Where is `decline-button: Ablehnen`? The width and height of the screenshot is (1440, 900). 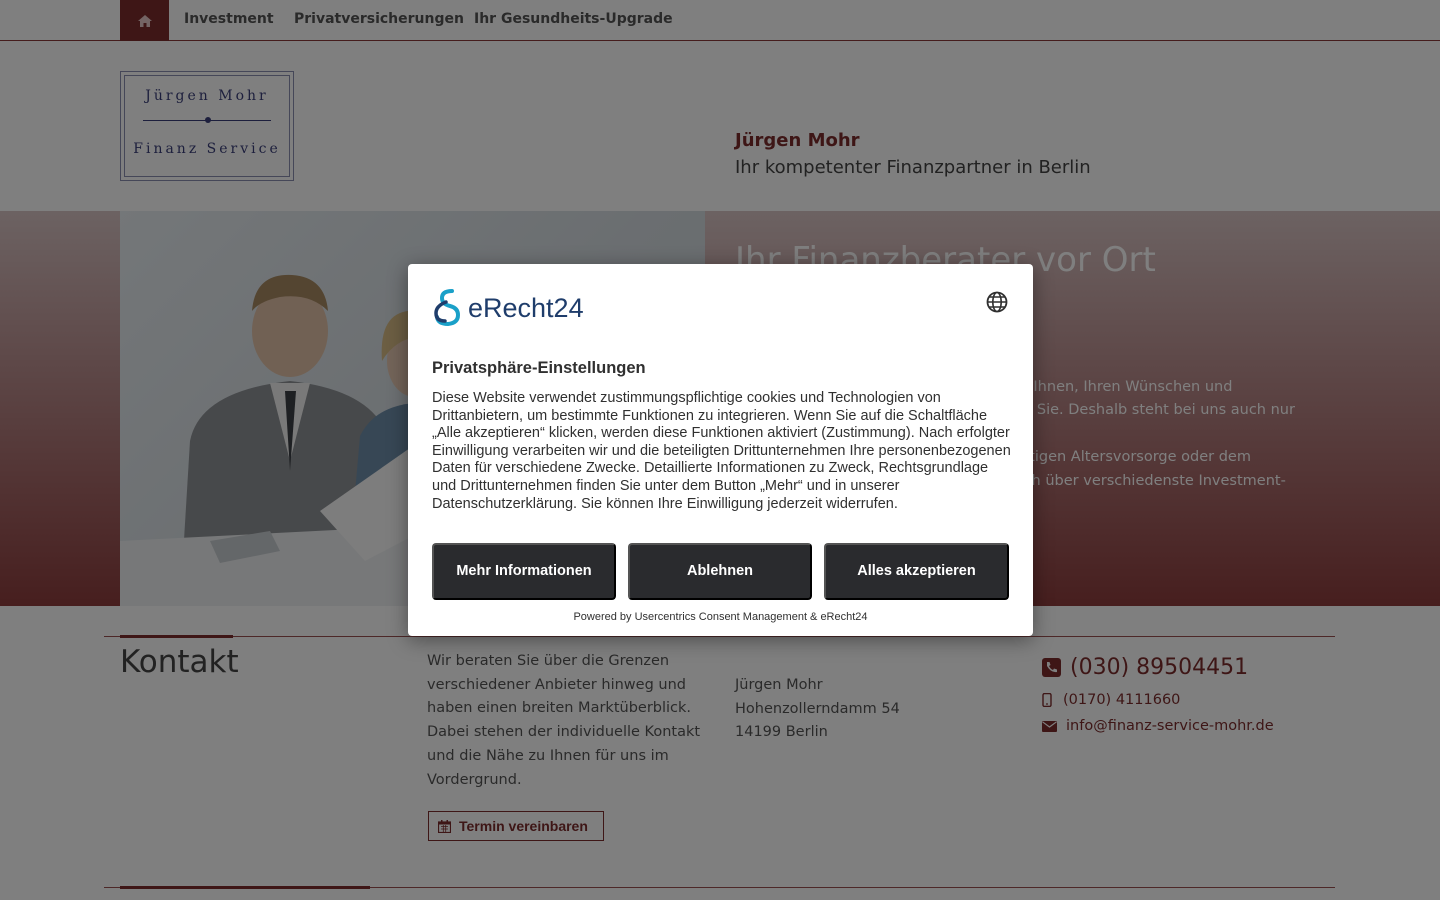 decline-button: Ablehnen is located at coordinates (720, 571).